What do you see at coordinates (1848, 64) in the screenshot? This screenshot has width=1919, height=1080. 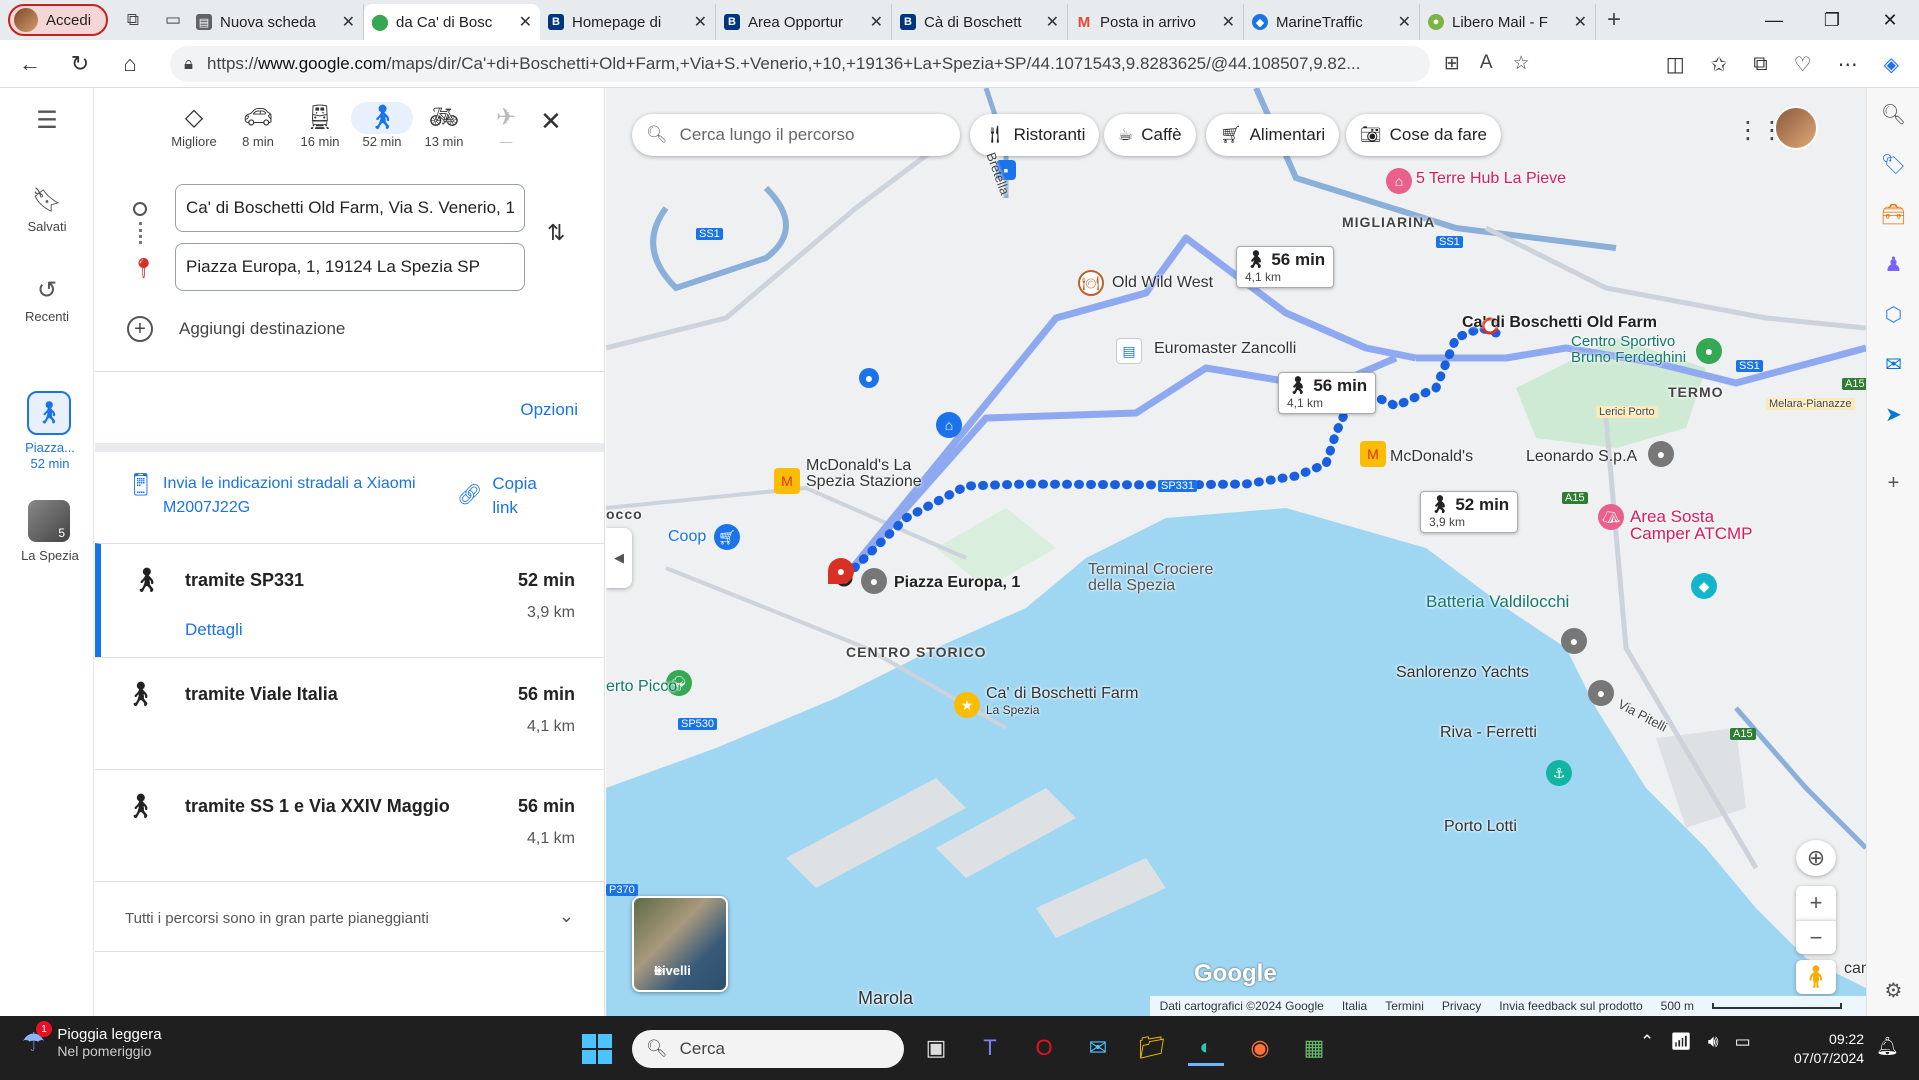 I see `more-menu-icon: ⋯` at bounding box center [1848, 64].